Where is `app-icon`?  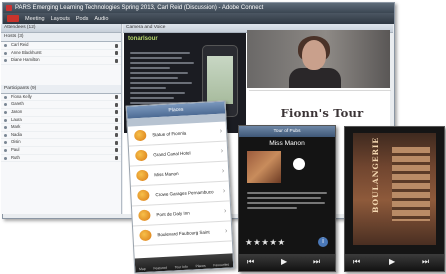 app-icon is located at coordinates (9, 8).